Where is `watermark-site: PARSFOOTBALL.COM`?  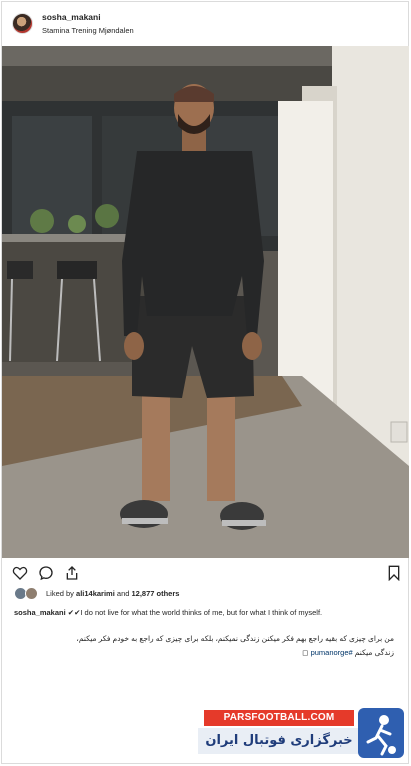 watermark-site: PARSFOOTBALL.COM is located at coordinates (279, 718).